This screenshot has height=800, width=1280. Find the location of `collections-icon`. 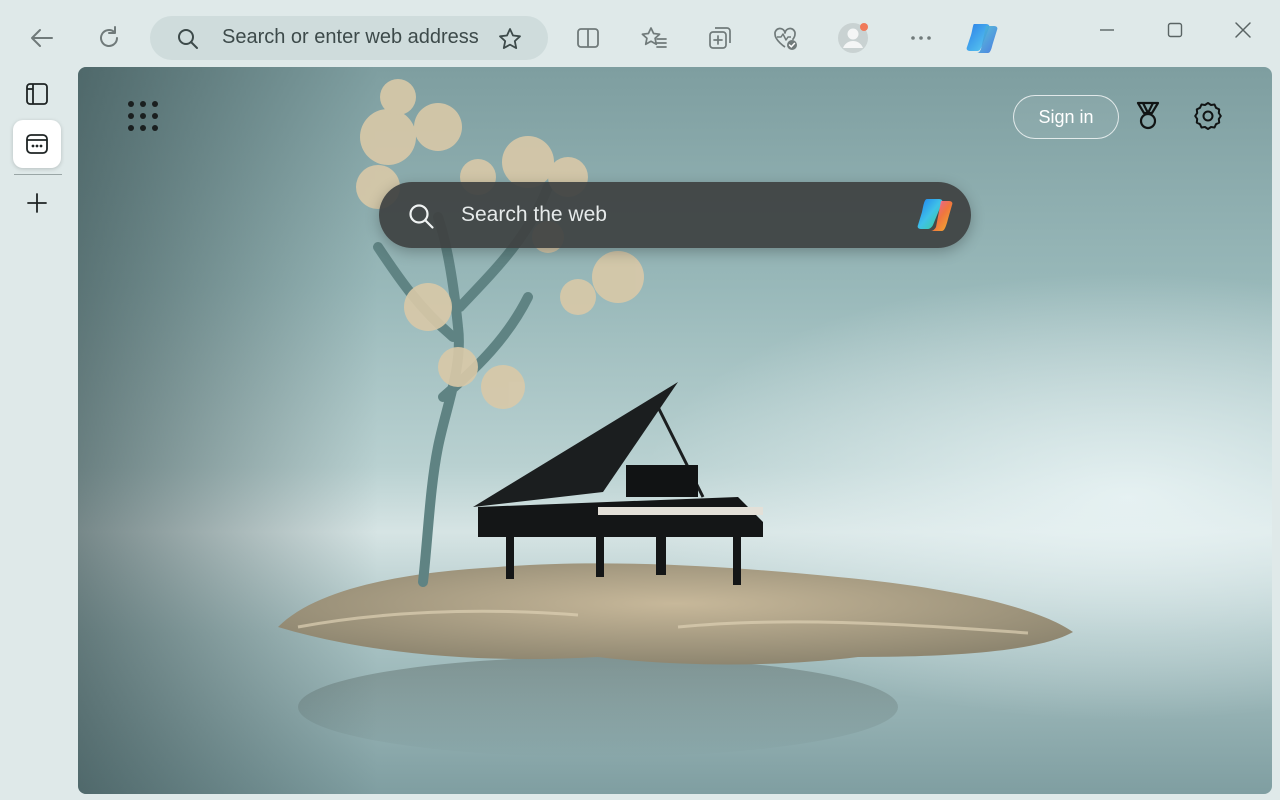

collections-icon is located at coordinates (720, 38).